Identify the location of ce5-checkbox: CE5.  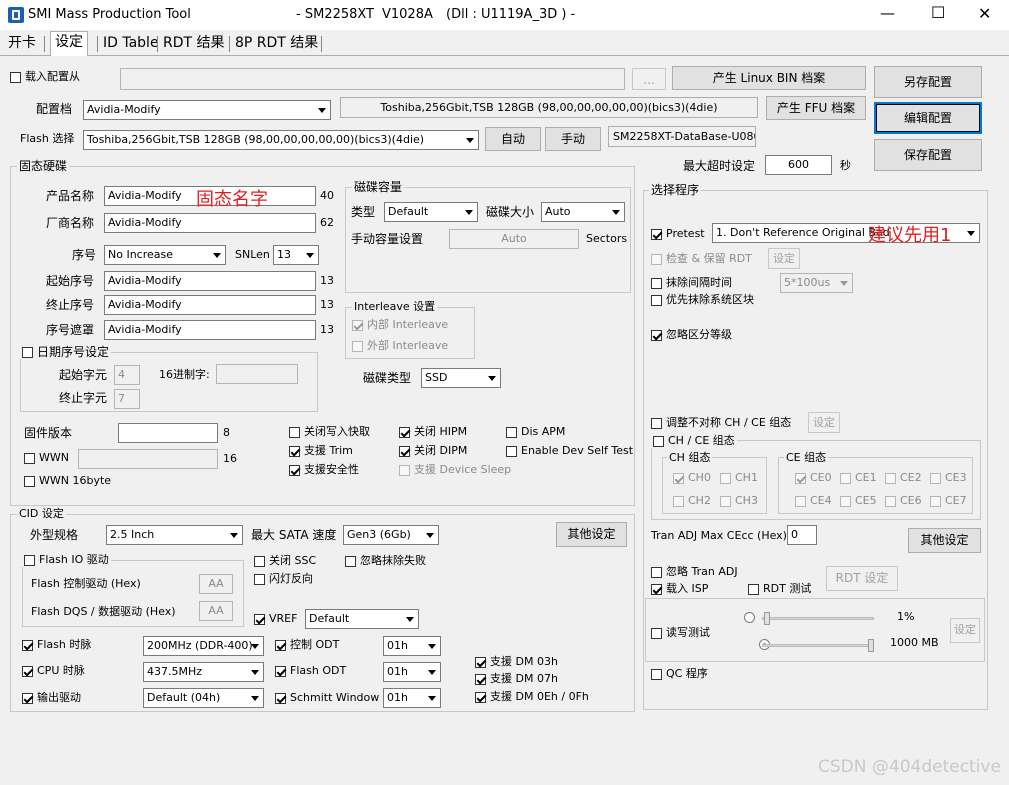
(858, 501).